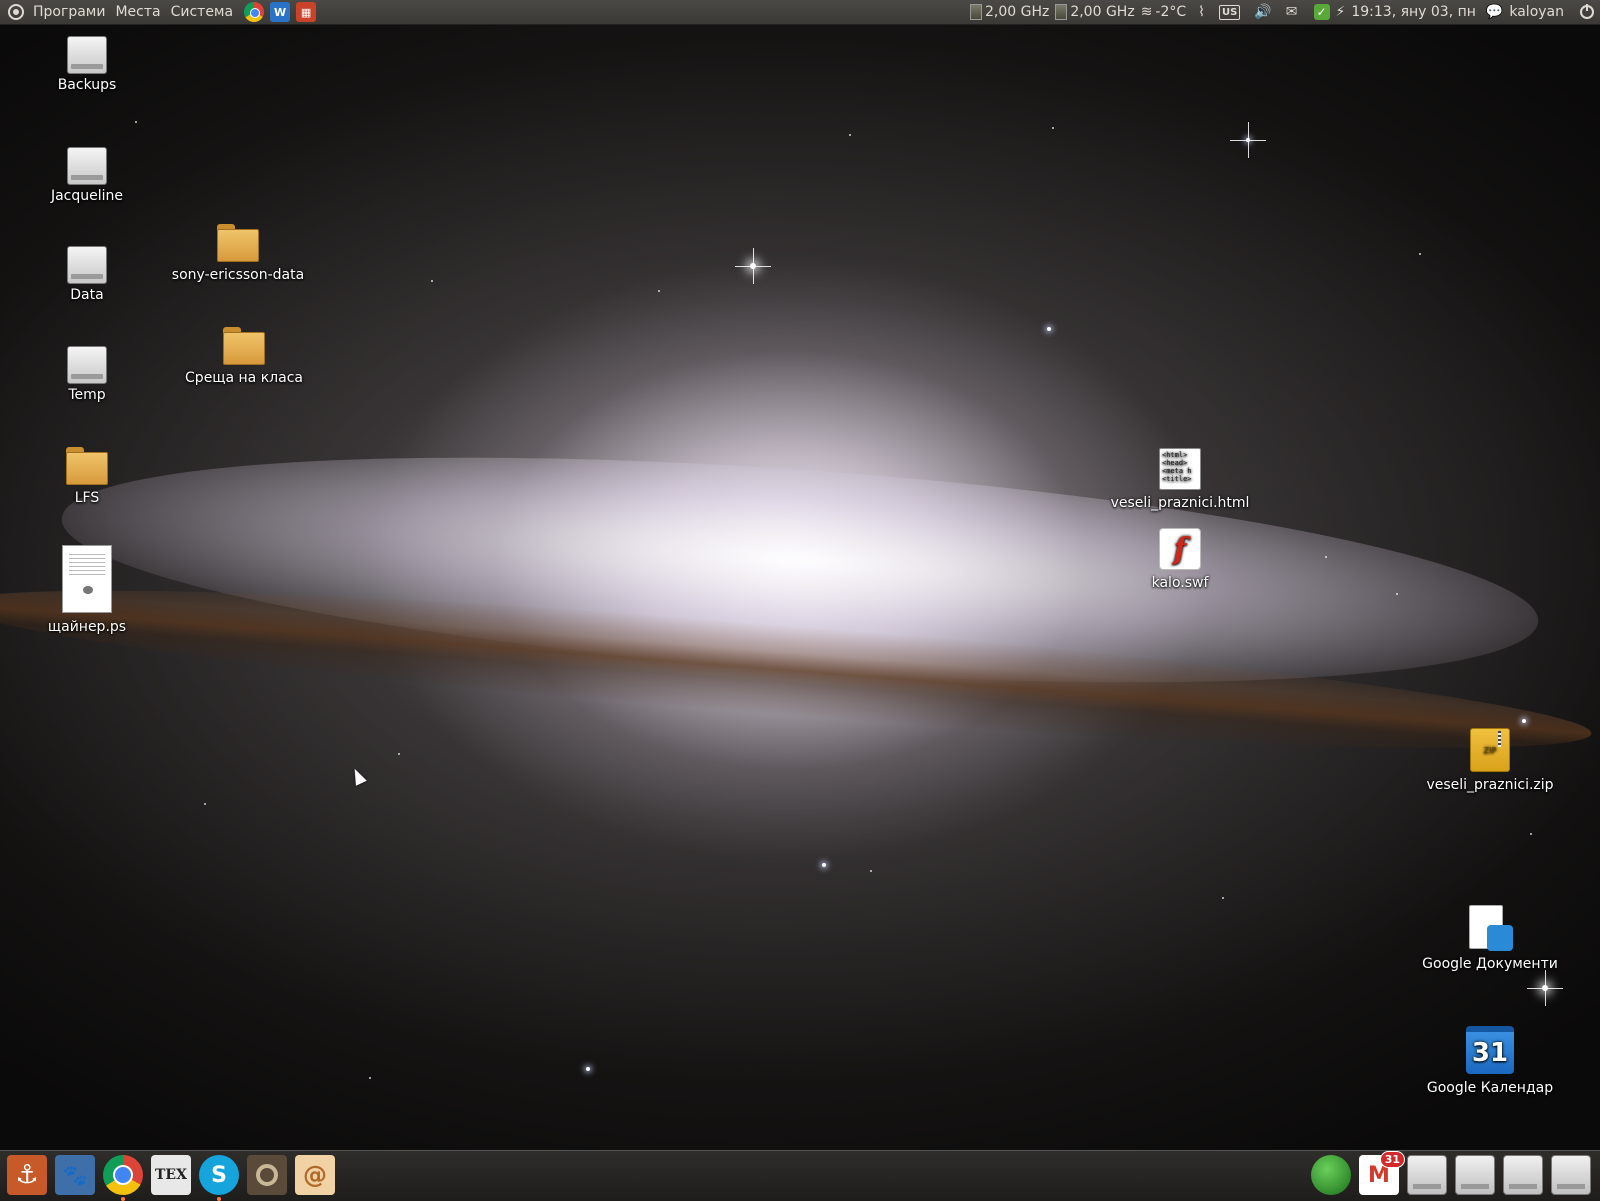  Describe the element at coordinates (1321, 12) in the screenshot. I see `update-ok-icon: ✓` at that location.